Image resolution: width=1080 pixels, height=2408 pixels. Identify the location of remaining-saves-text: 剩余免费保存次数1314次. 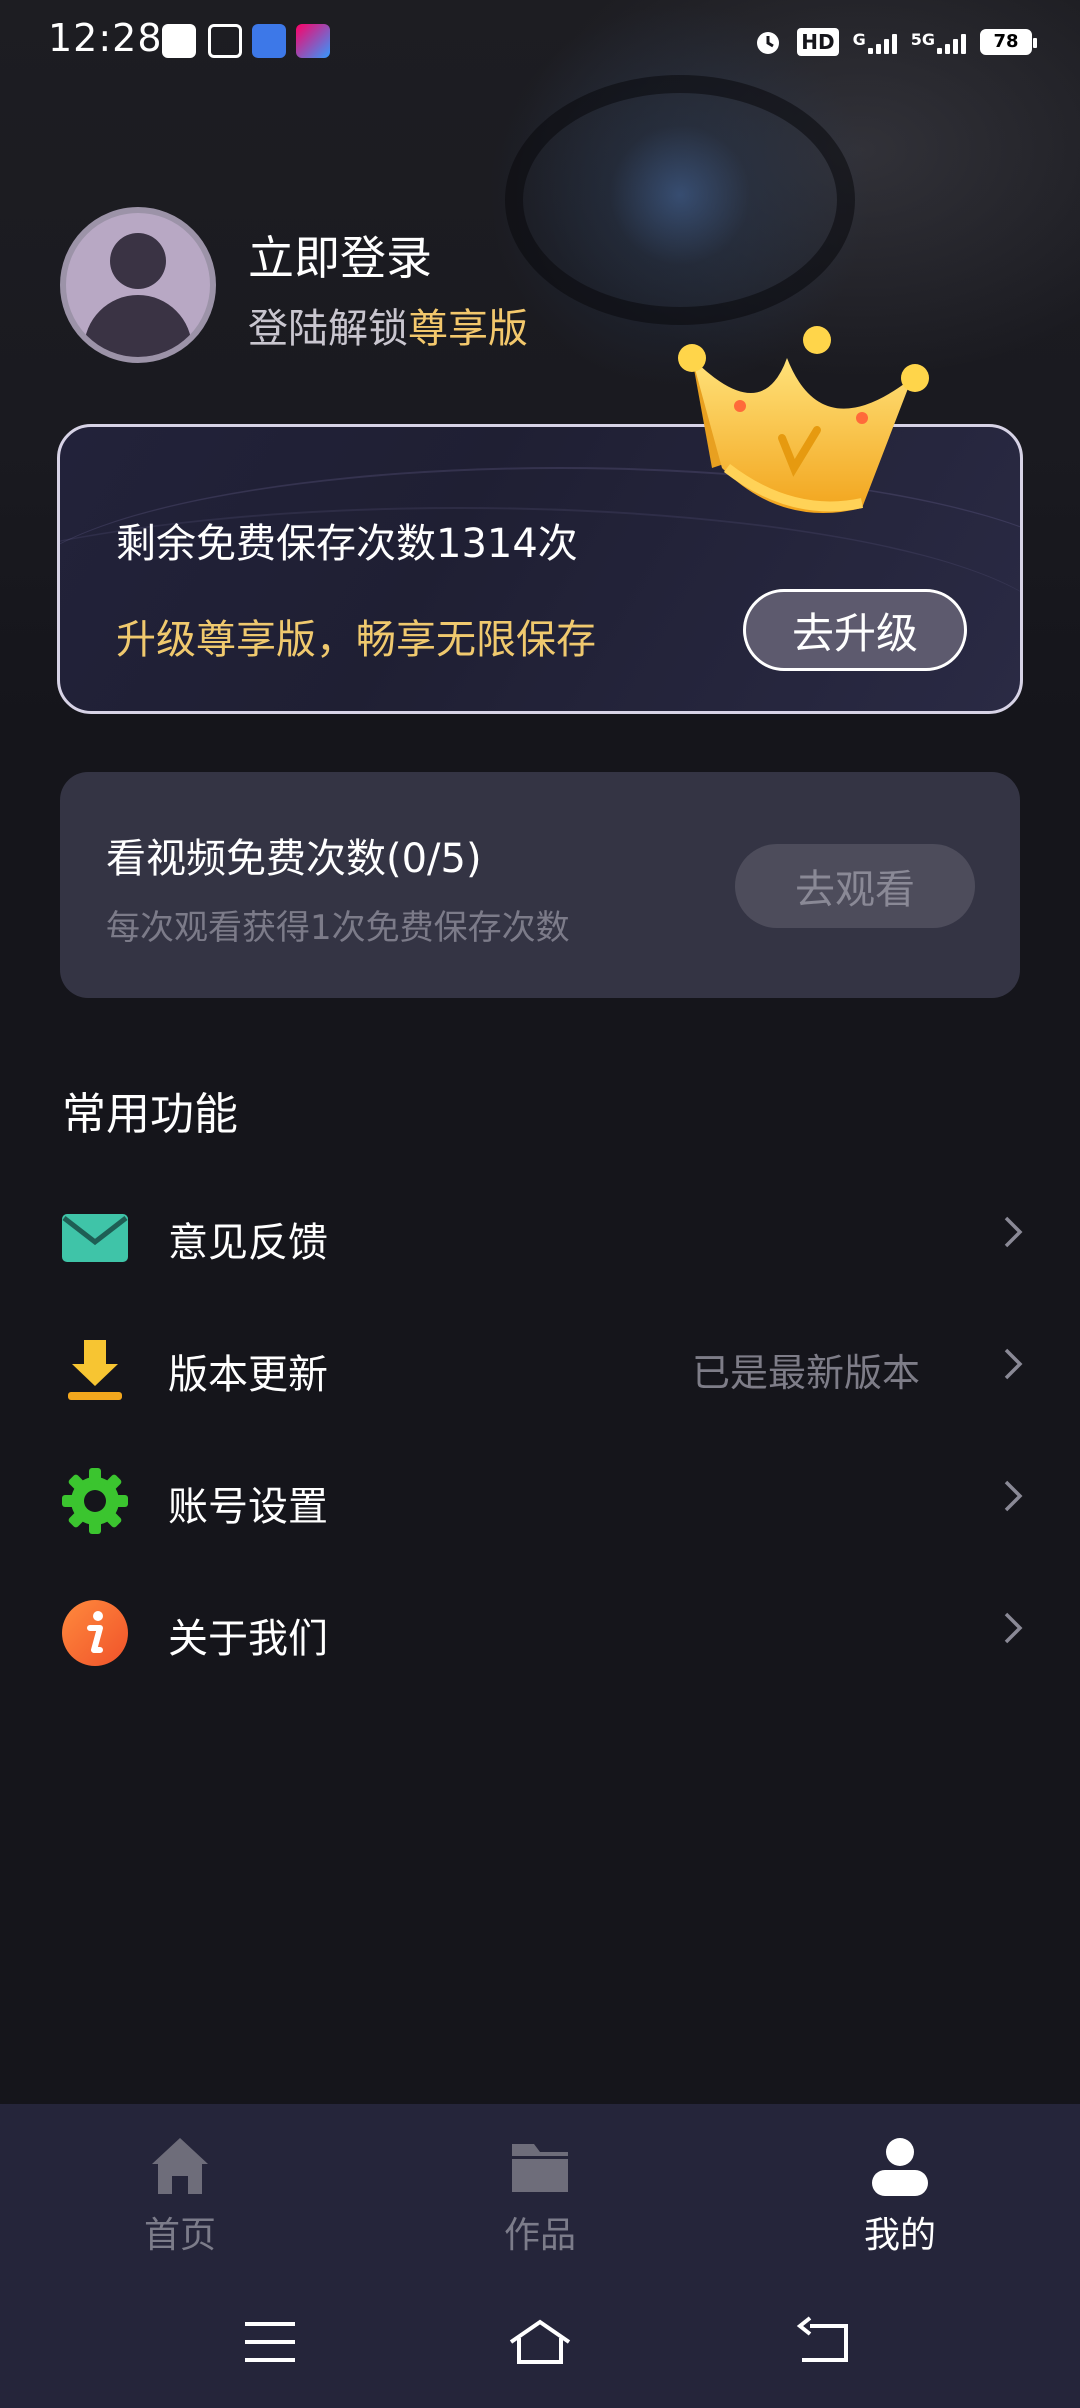
(347, 544).